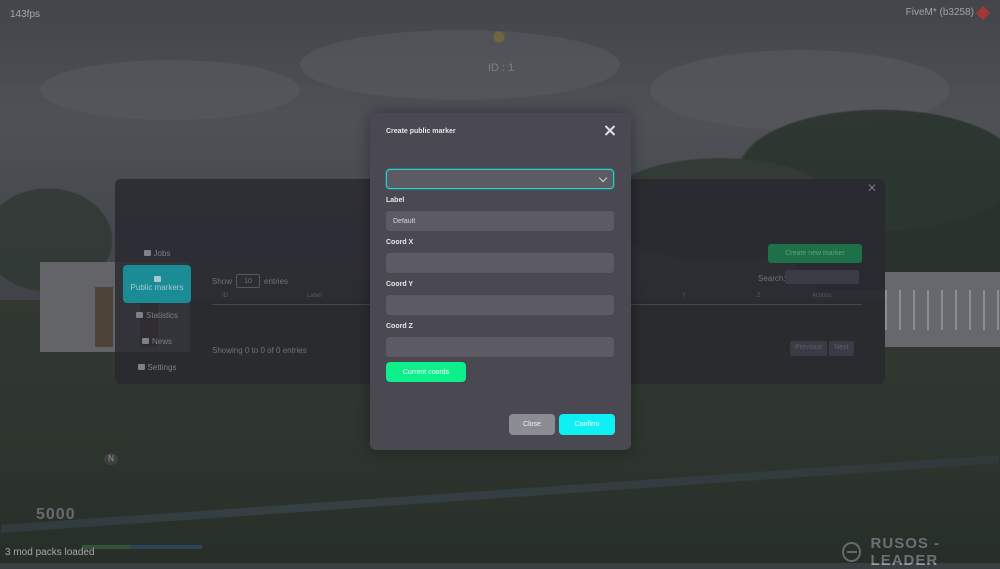 This screenshot has height=569, width=1000. What do you see at coordinates (276, 281) in the screenshot?
I see `entries-label: entries` at bounding box center [276, 281].